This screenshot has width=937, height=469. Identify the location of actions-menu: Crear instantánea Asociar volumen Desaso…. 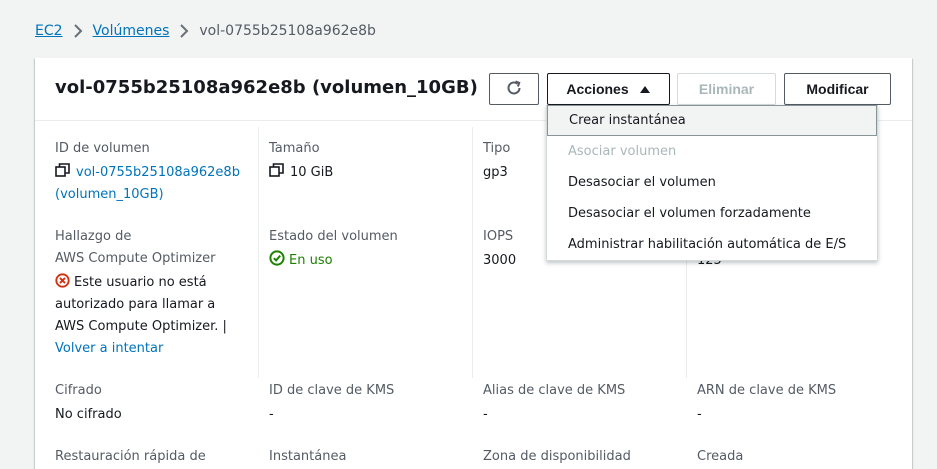
(712, 183).